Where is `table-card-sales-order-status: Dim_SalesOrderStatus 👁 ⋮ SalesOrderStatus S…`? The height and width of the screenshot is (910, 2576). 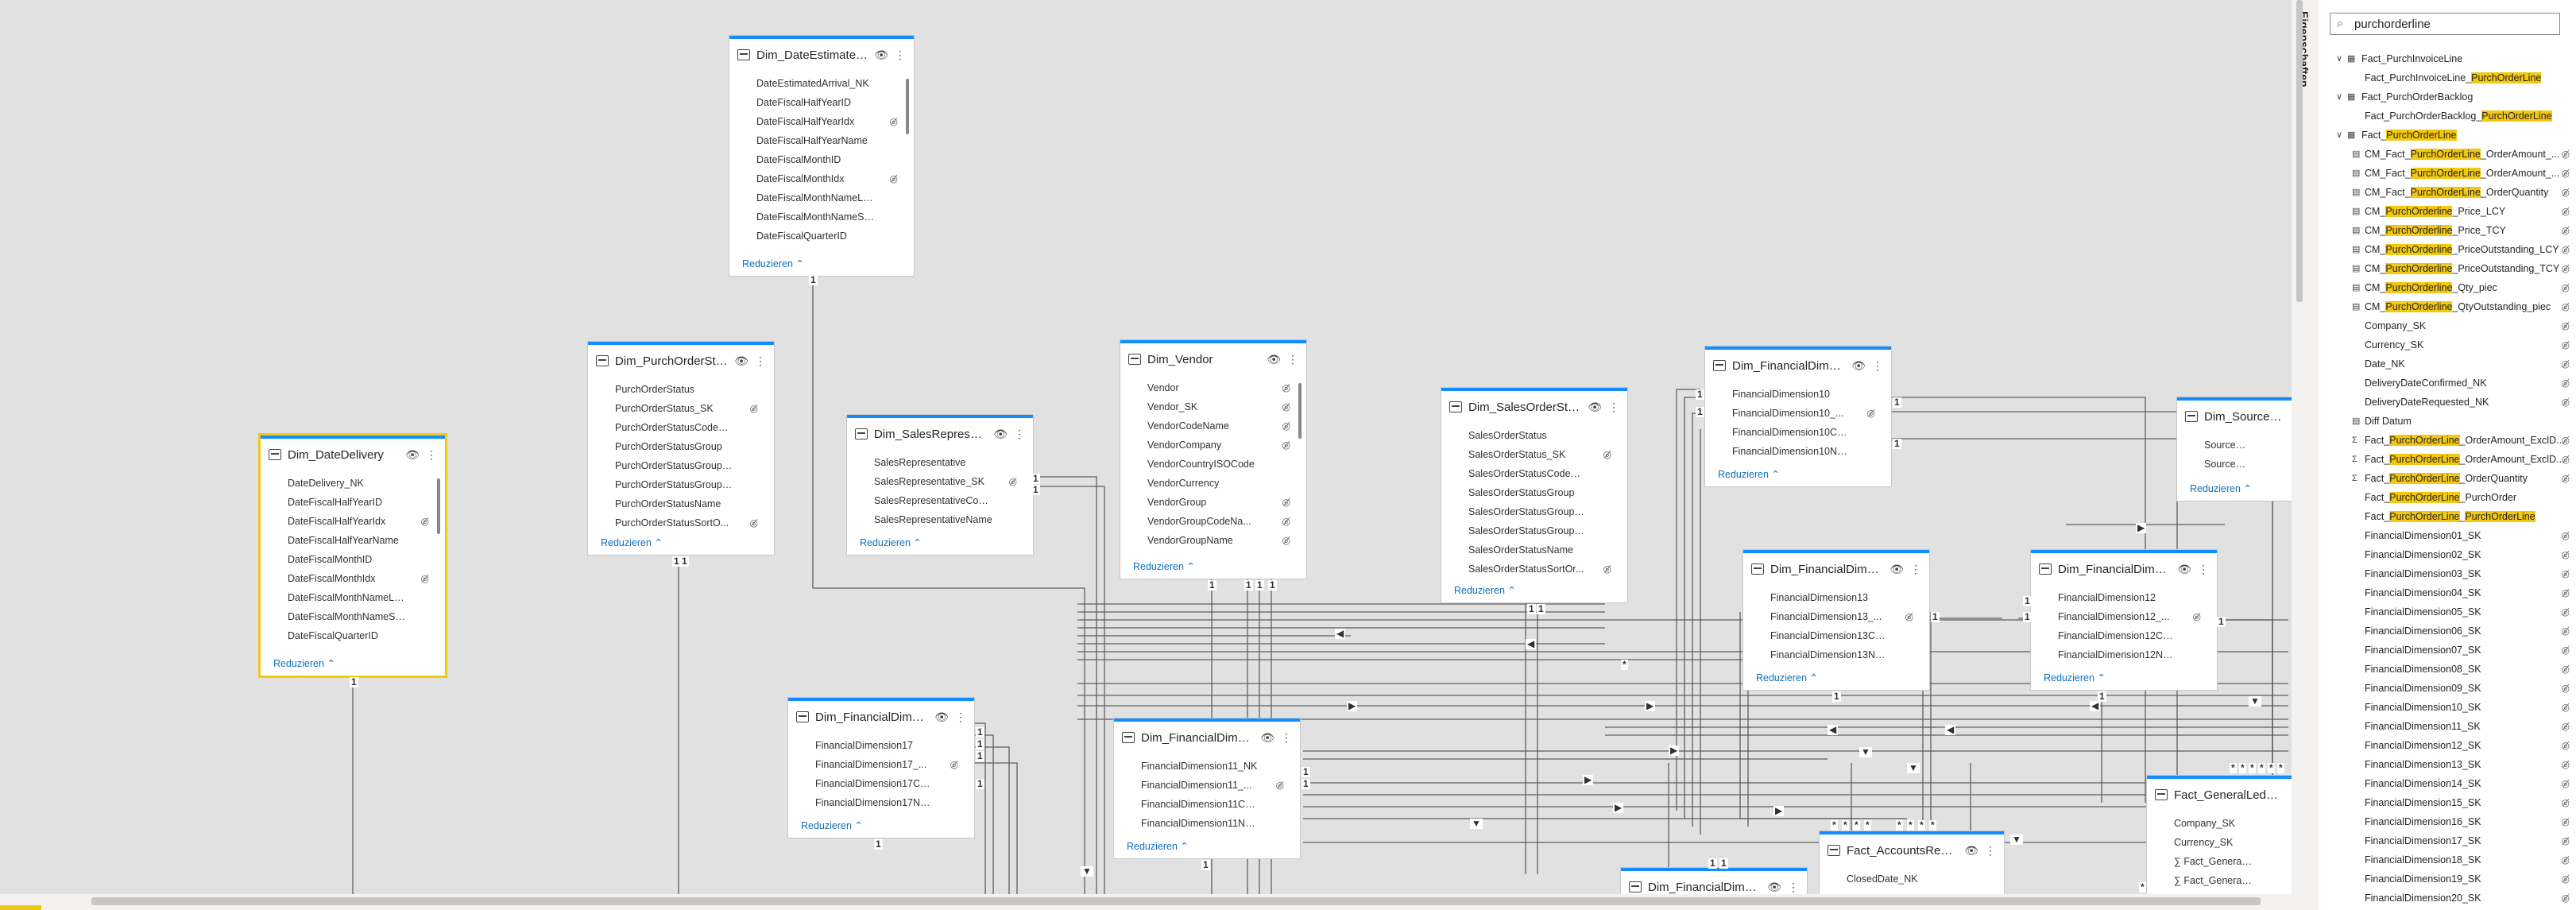 table-card-sales-order-status: Dim_SalesOrderStatus 👁 ⋮ SalesOrderStatus S… is located at coordinates (1534, 495).